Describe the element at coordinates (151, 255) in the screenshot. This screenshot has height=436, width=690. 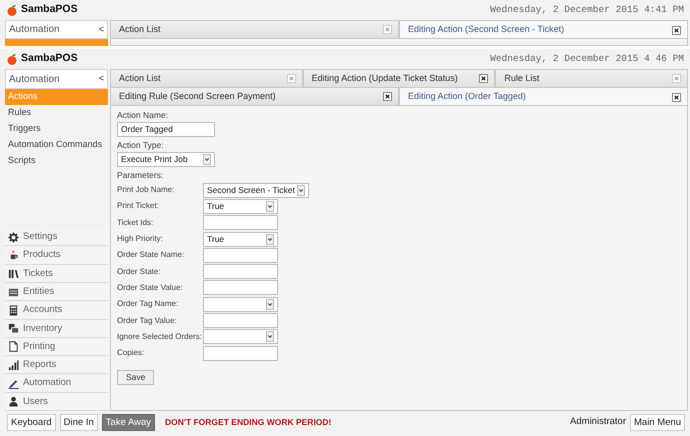
I see `field-label: Order State Name:` at that location.